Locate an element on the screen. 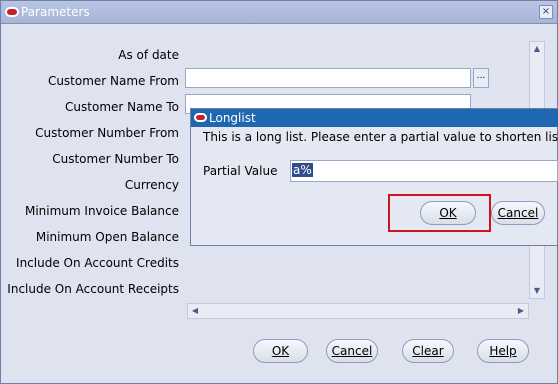  help-button-label: Help is located at coordinates (503, 351).